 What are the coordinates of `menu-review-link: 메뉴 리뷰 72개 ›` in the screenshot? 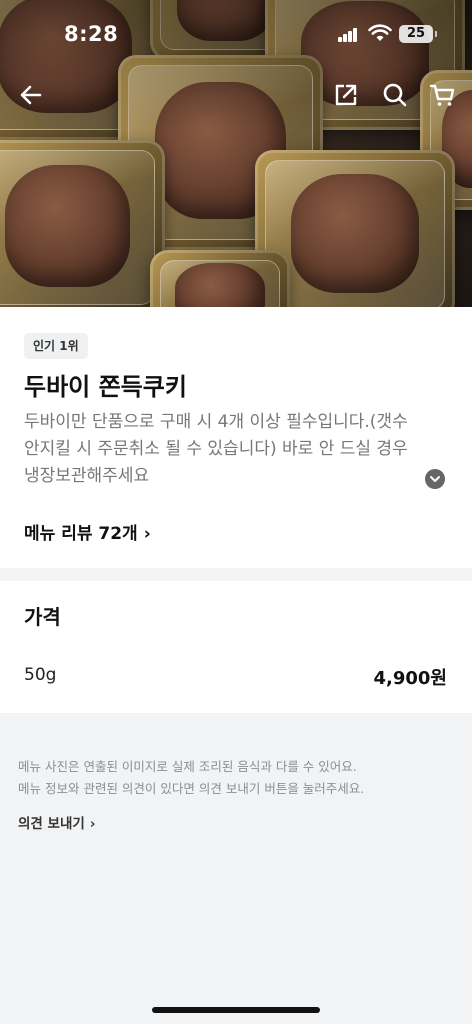 It's located at (87, 531).